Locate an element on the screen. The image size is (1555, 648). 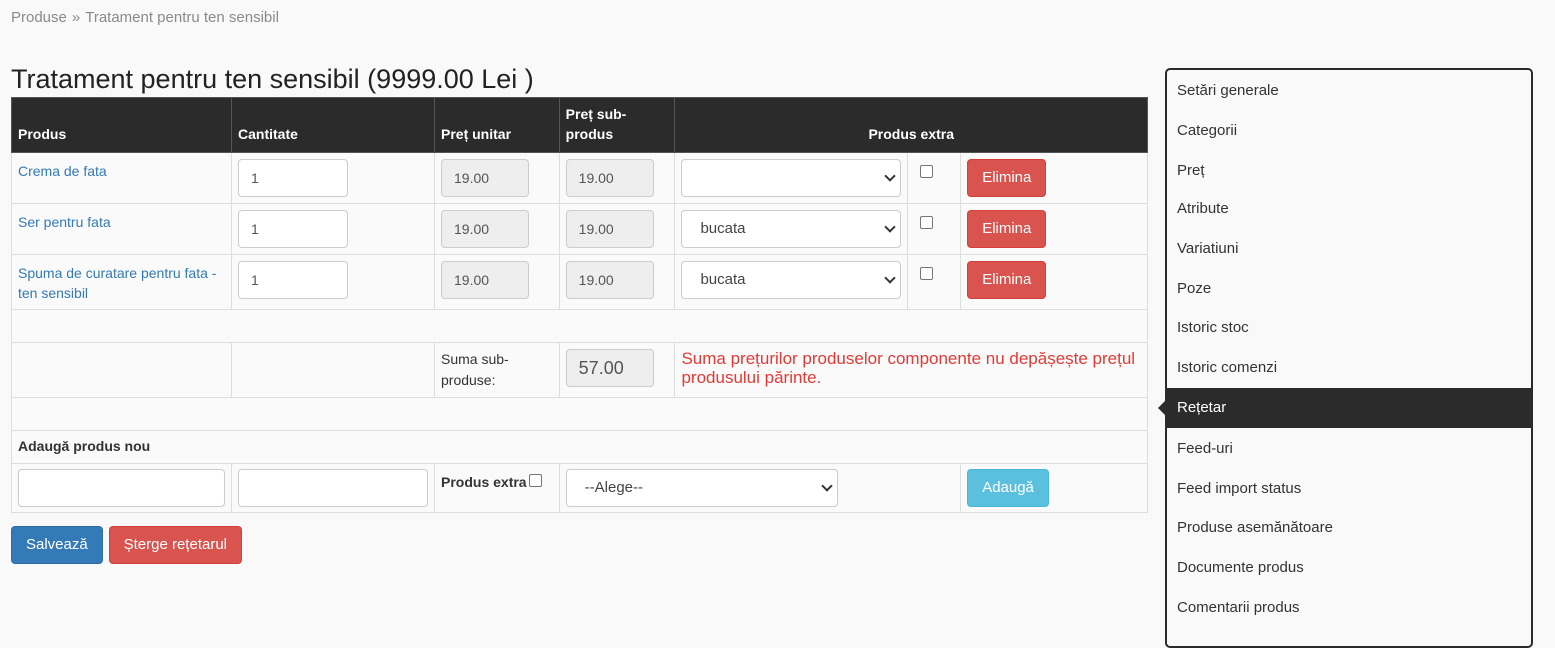
sum-label: Suma sub-produse: is located at coordinates (497, 370).